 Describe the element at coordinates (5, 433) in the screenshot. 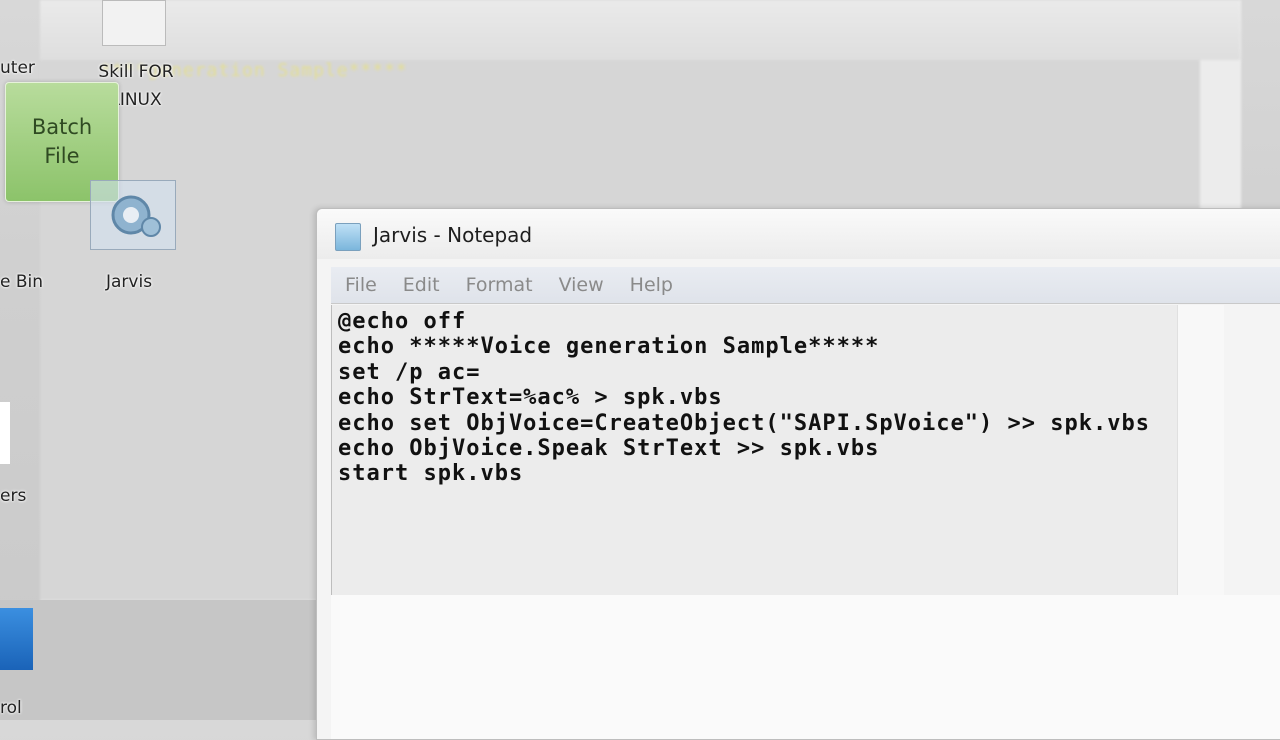

I see `desktop-icon-fragment` at that location.